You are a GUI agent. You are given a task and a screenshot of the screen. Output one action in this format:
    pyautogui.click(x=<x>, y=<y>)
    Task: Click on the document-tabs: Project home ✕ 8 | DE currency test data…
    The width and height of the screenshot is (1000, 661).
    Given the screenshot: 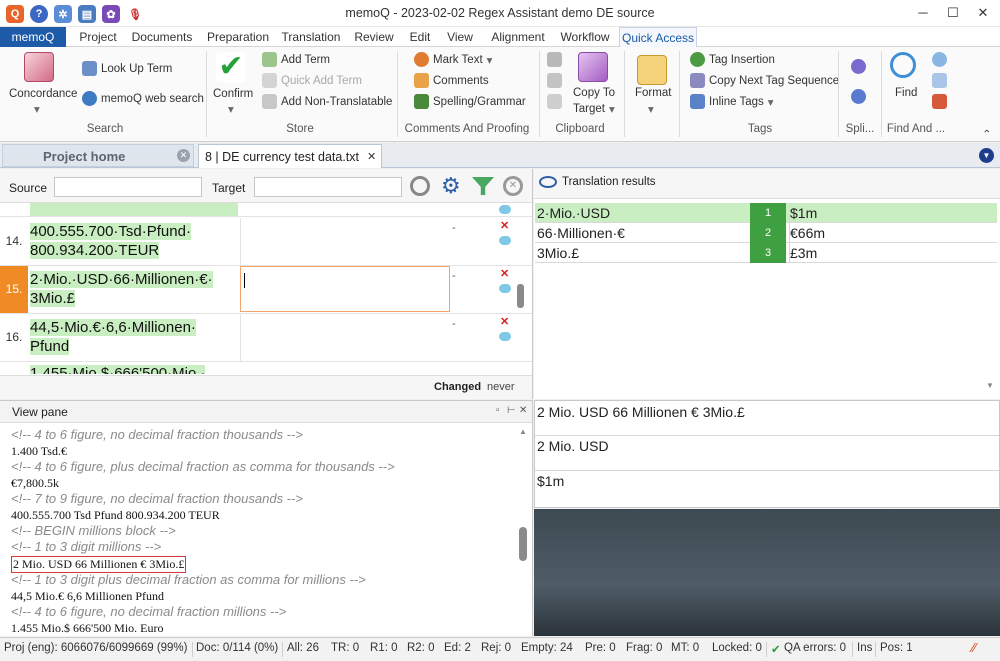 What is the action you would take?
    pyautogui.click(x=500, y=155)
    